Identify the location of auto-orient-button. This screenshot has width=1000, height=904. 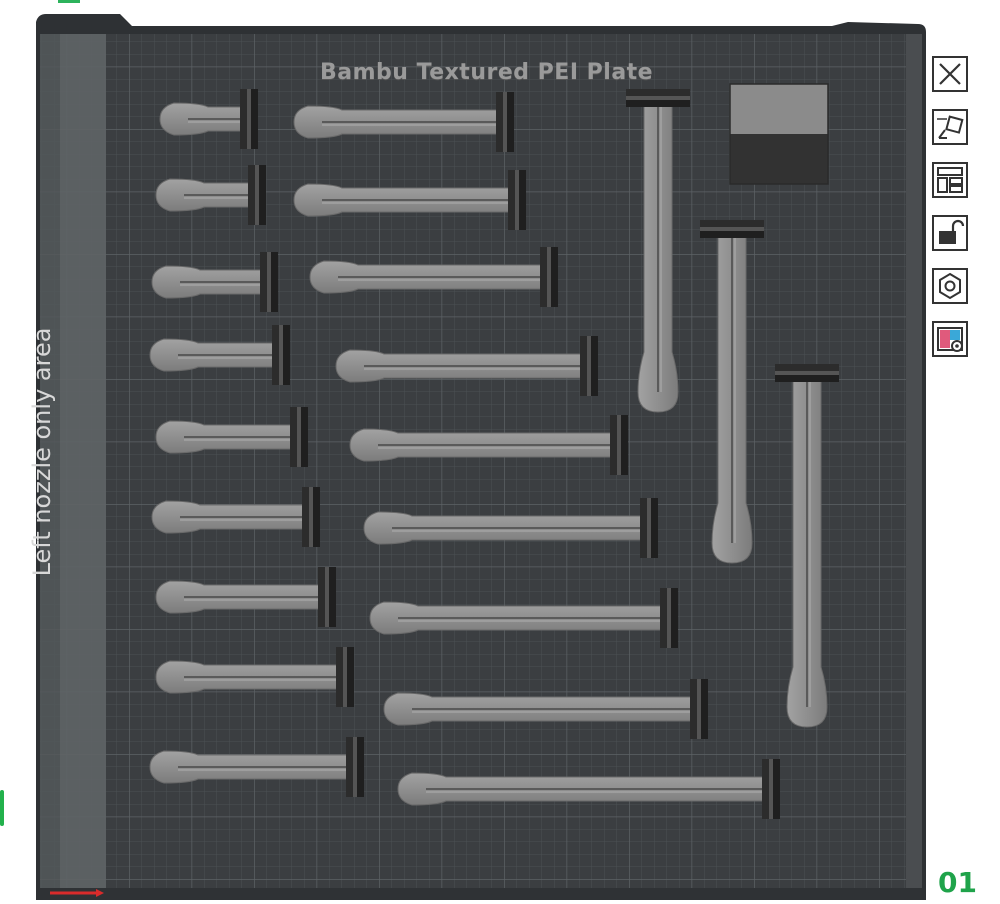
(950, 127).